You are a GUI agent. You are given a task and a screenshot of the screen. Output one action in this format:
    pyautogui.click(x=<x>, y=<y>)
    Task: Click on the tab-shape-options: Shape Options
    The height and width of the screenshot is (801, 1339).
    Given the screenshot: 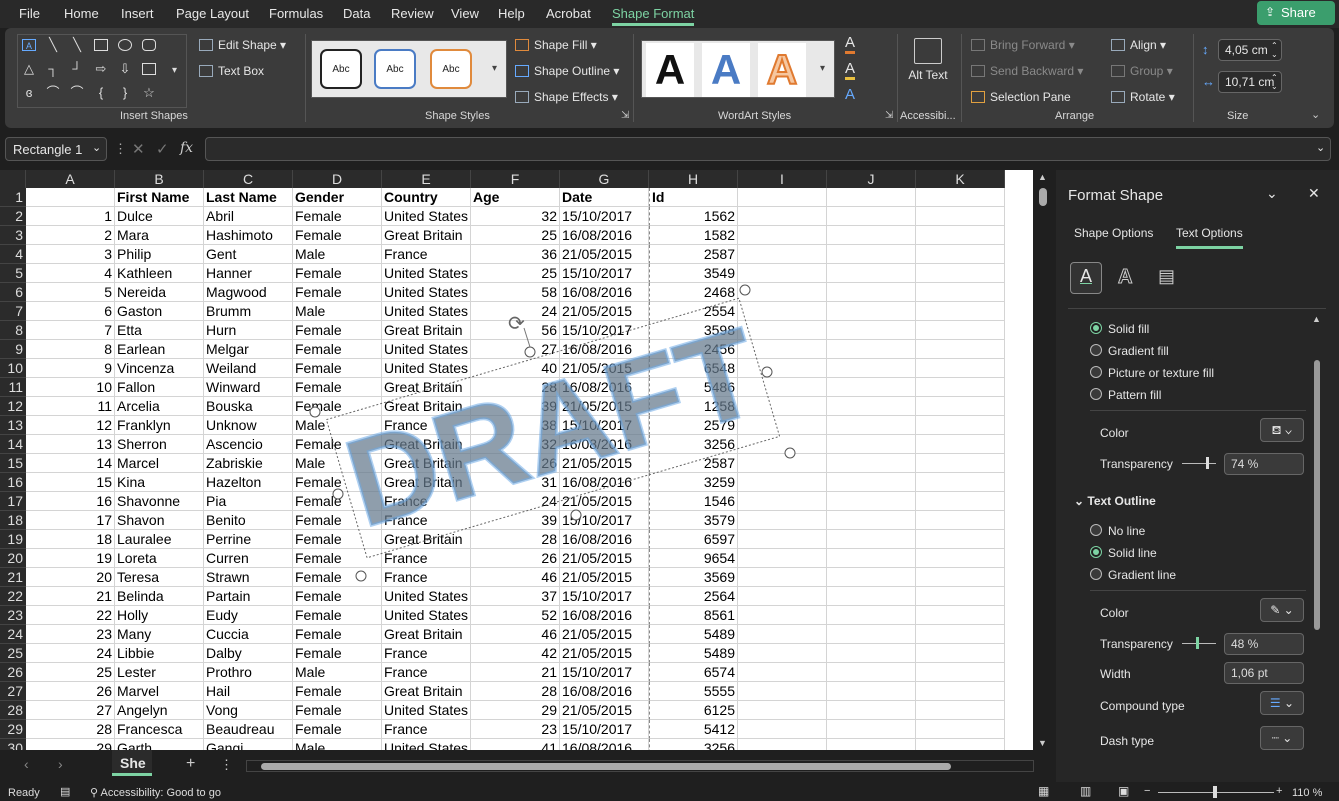 What is the action you would take?
    pyautogui.click(x=1113, y=233)
    